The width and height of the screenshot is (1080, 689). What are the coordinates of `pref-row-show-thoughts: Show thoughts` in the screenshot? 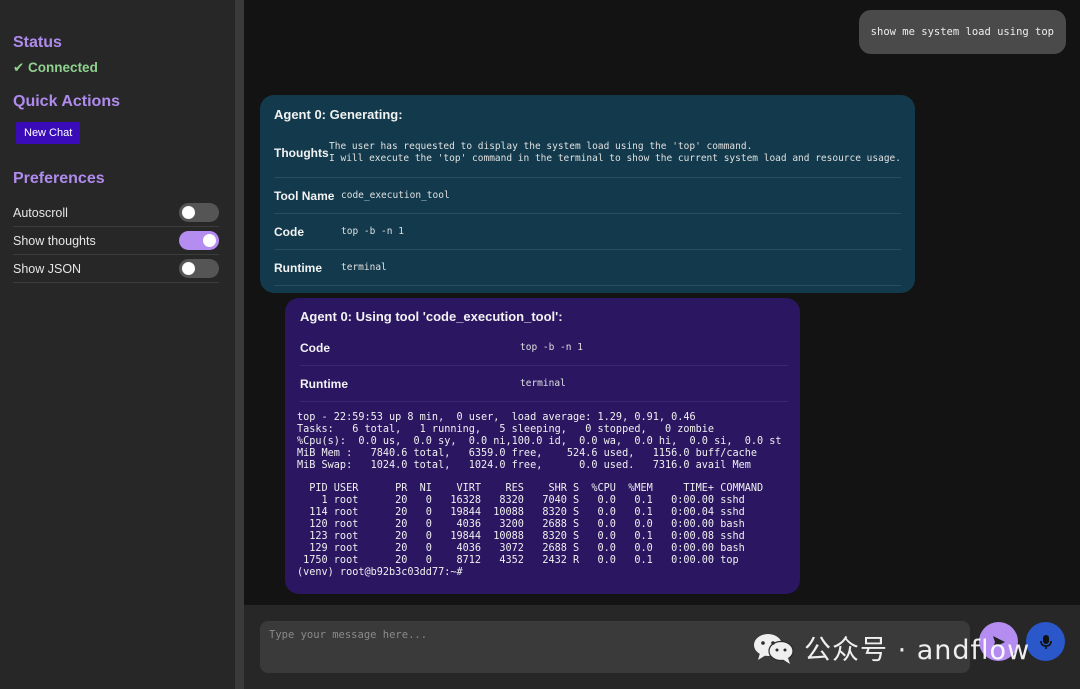 It's located at (116, 241).